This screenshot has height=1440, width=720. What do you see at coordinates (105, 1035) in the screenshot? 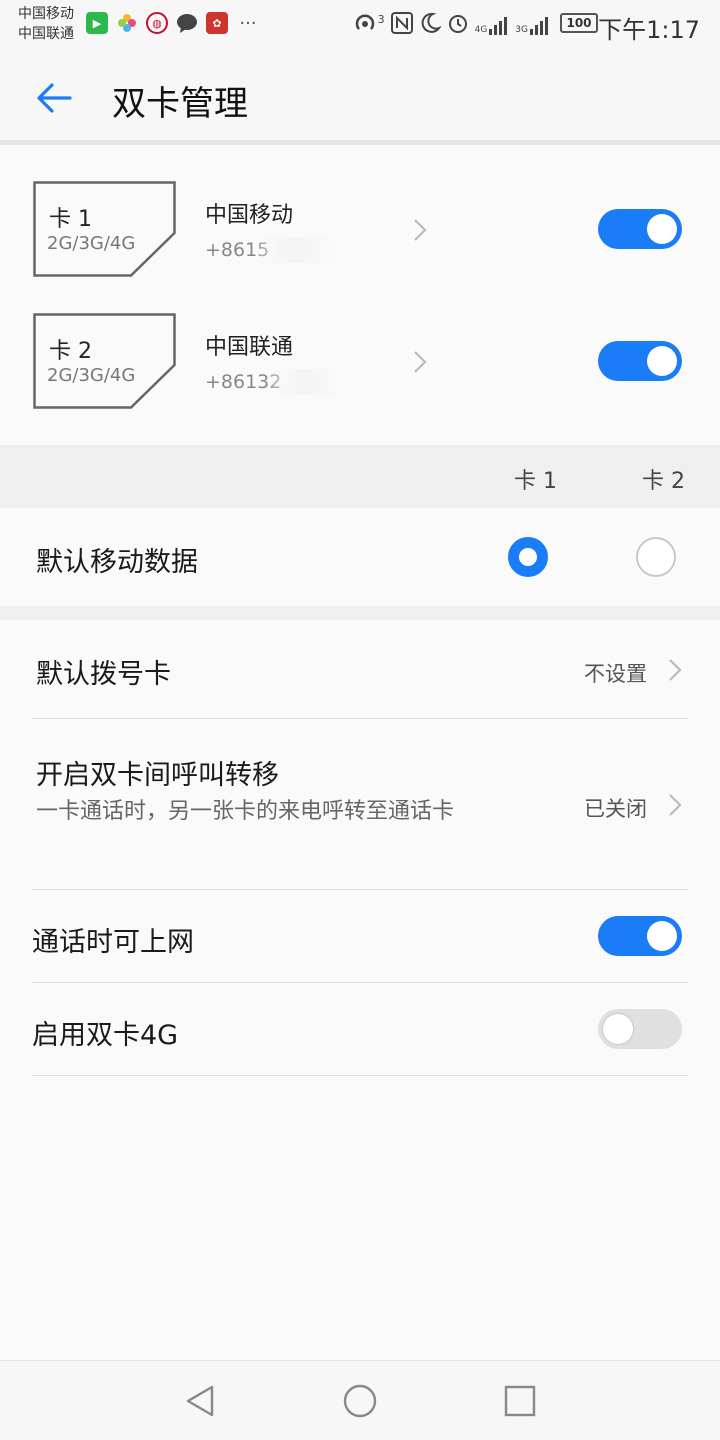
I see `dual-4g-label: 启用双卡4G` at bounding box center [105, 1035].